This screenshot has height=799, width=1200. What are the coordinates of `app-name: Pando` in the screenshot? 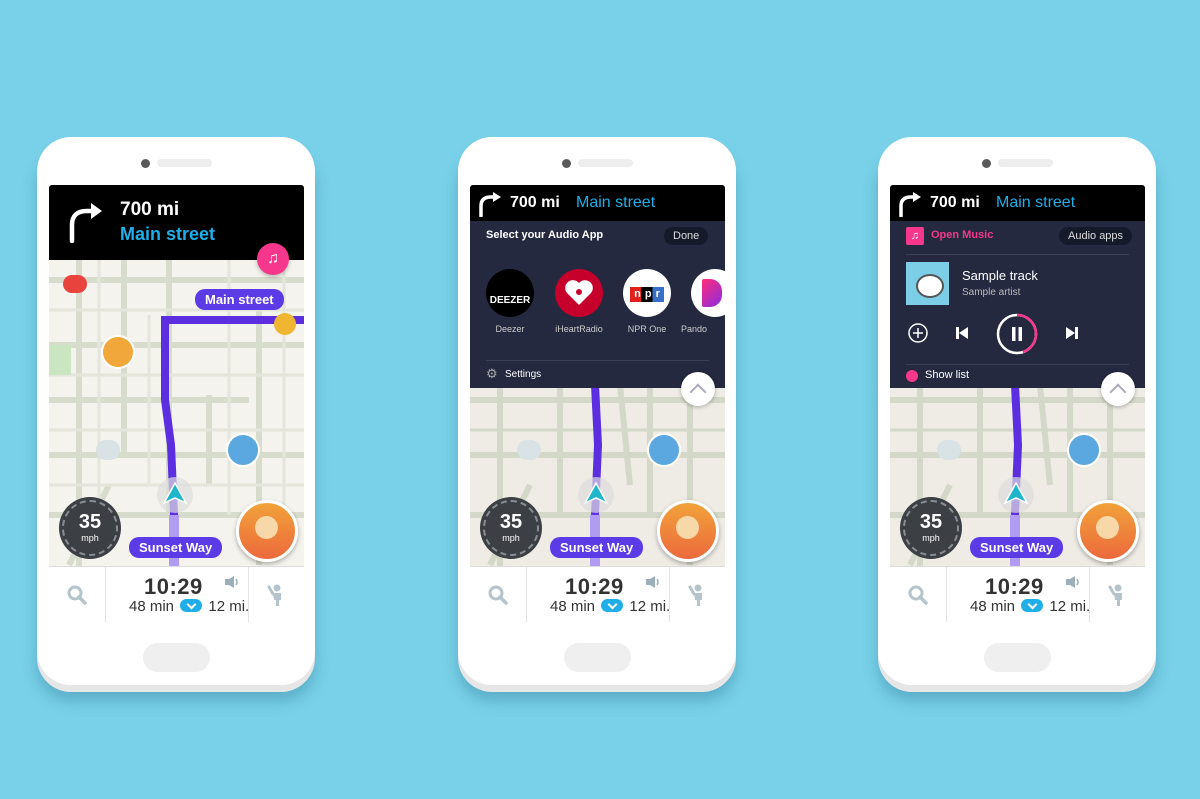 It's located at (694, 329).